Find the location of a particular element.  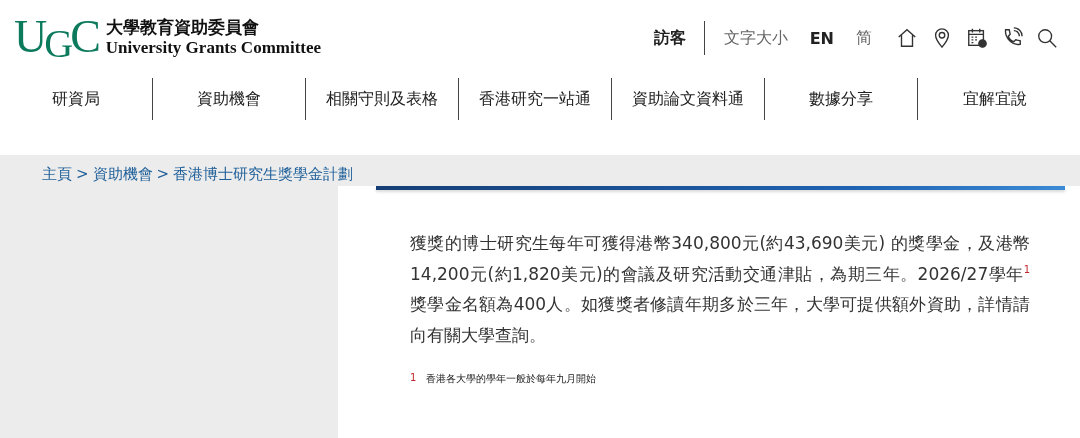

language-link: 简 is located at coordinates (864, 38).